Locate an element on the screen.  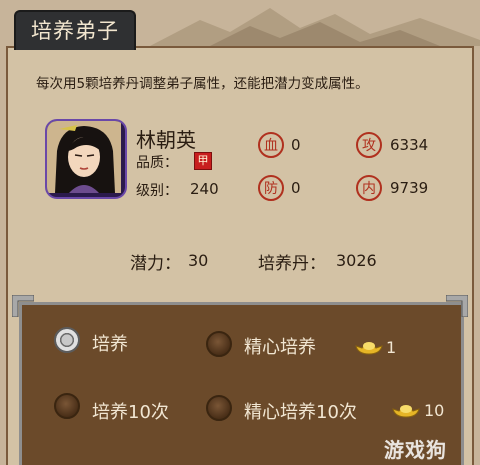
level-label: 级别： is located at coordinates (157, 191).